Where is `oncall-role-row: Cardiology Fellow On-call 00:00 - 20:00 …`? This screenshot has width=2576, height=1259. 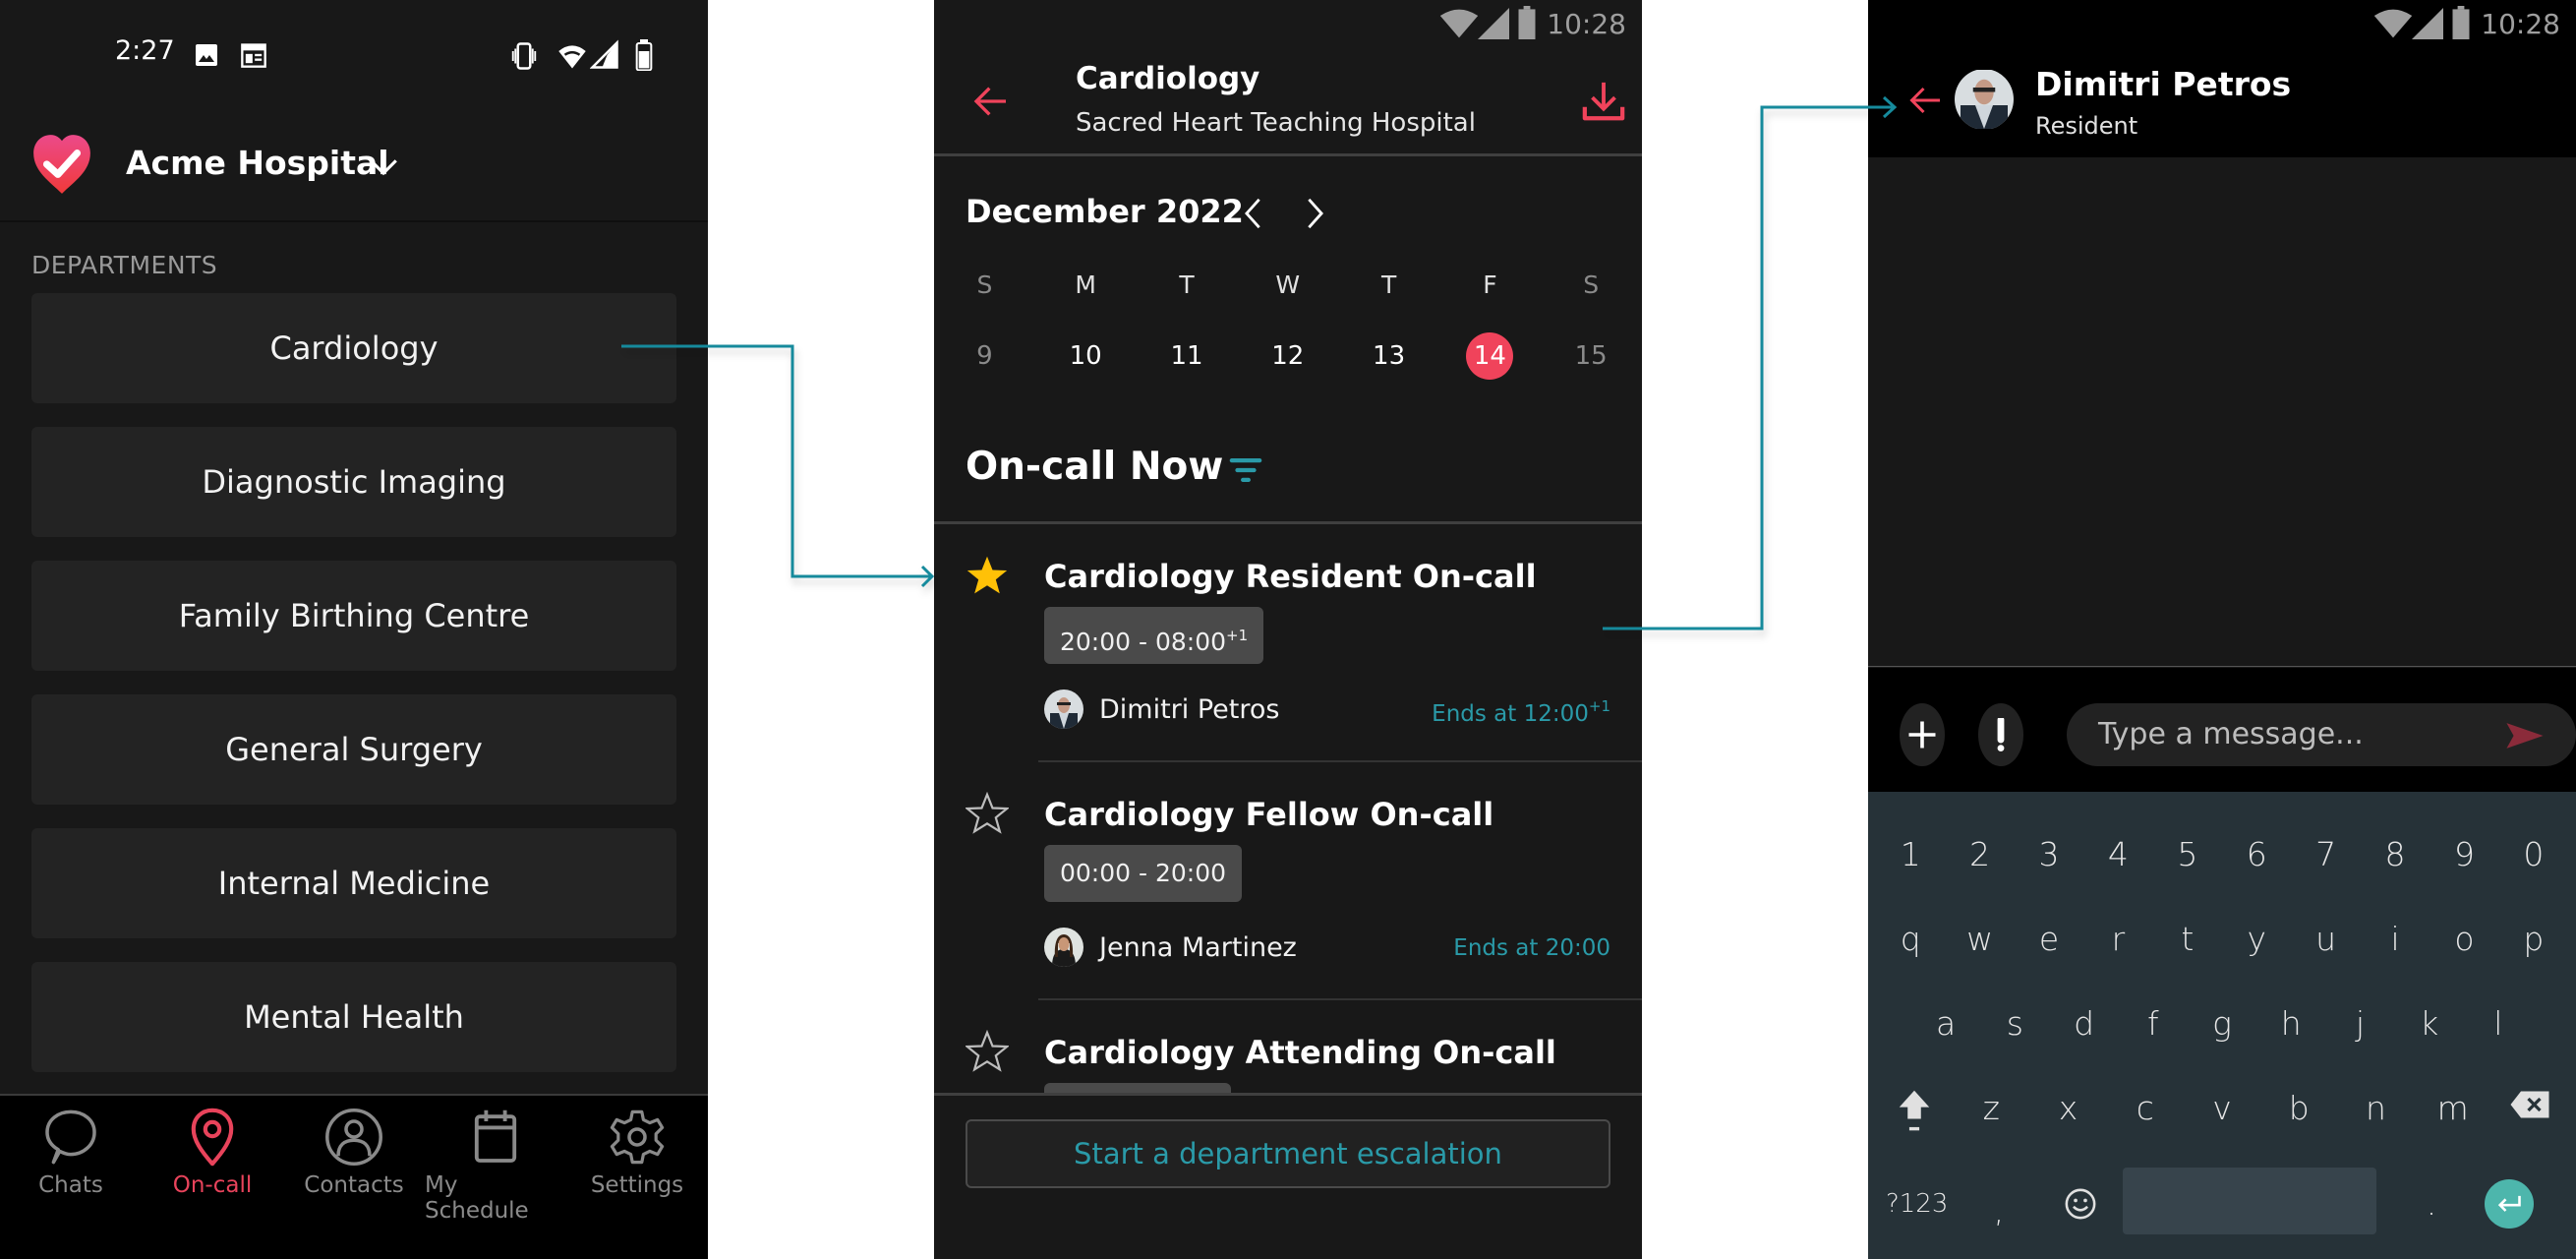
oncall-role-row: Cardiology Fellow On-call 00:00 - 20:00 … is located at coordinates (1288, 881).